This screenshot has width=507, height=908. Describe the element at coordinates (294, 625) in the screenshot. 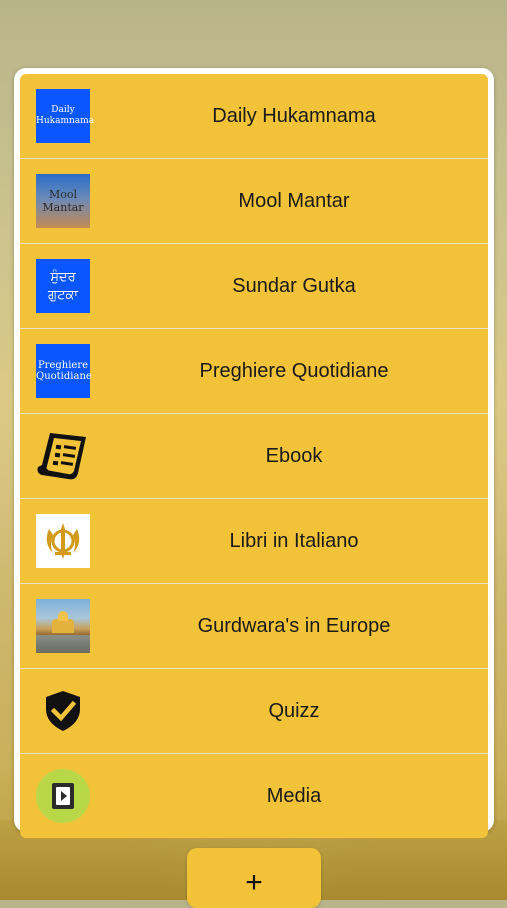

I see `menu-item-label: Gurdwara's in Europe` at that location.